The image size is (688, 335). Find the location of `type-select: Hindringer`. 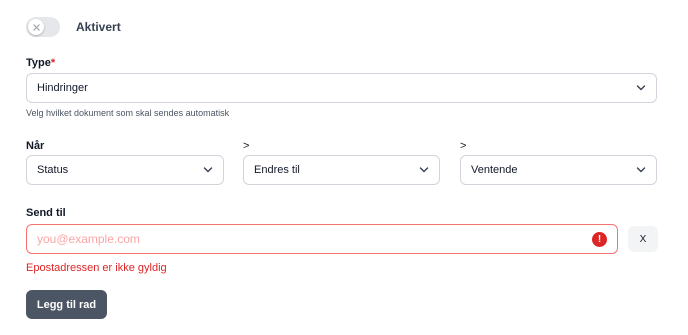

type-select: Hindringer is located at coordinates (341, 88).